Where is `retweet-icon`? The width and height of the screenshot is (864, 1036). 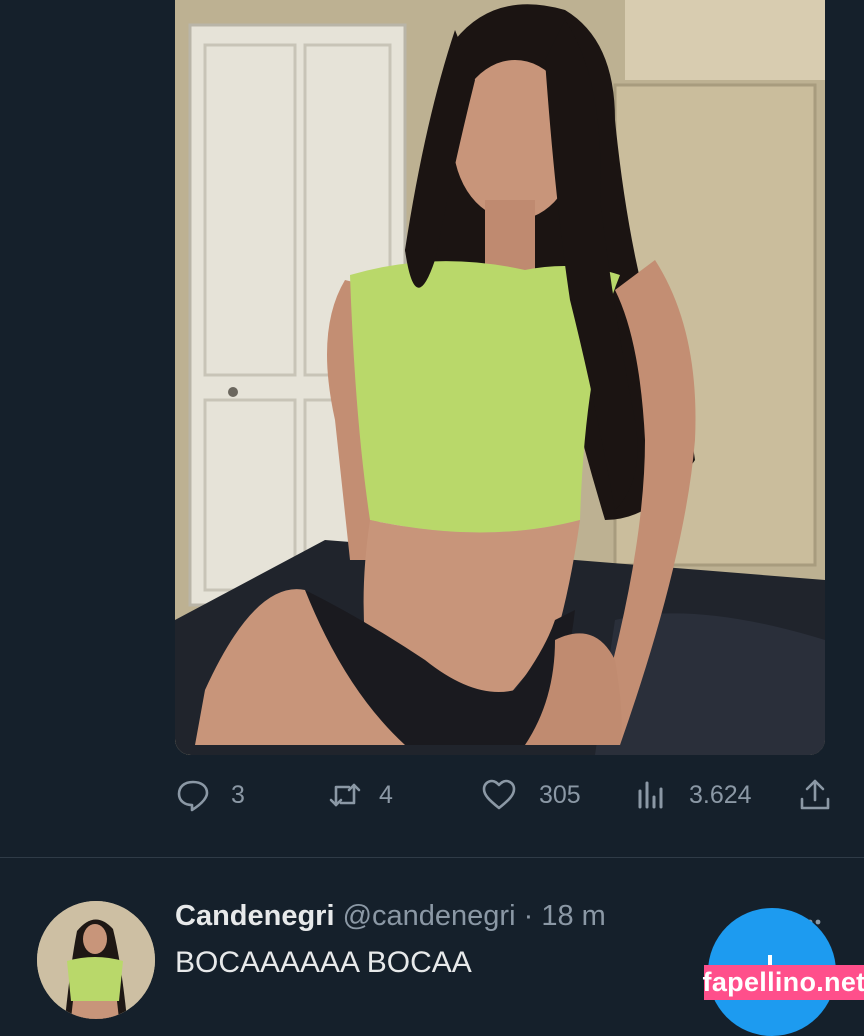 retweet-icon is located at coordinates (345, 795).